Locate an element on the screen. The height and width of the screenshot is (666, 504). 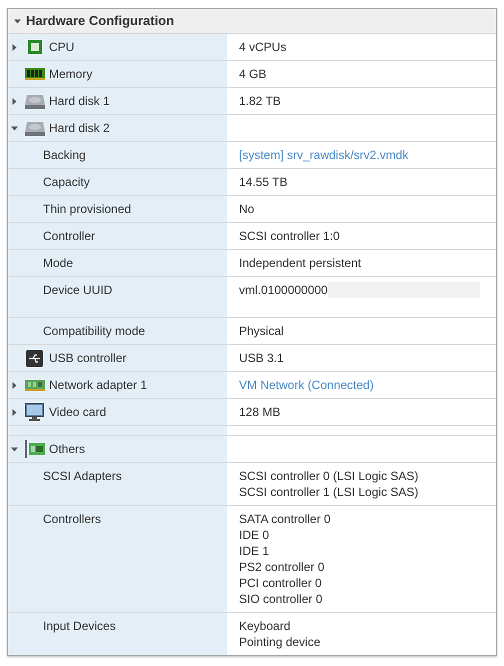
value-text: 4 vCPUs is located at coordinates (262, 47).